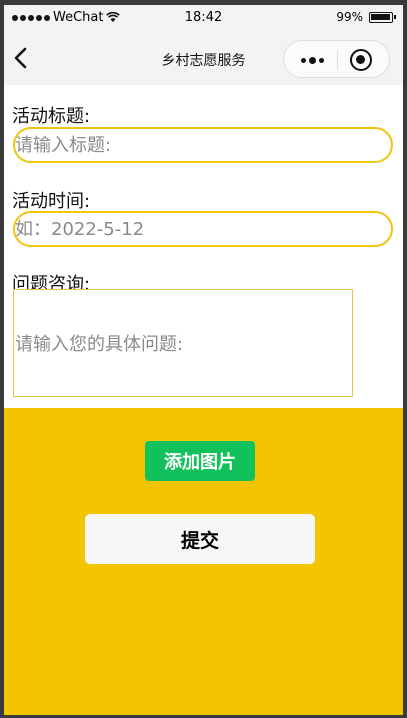 This screenshot has height=718, width=407. Describe the element at coordinates (349, 17) in the screenshot. I see `battery-percent: 99%` at that location.